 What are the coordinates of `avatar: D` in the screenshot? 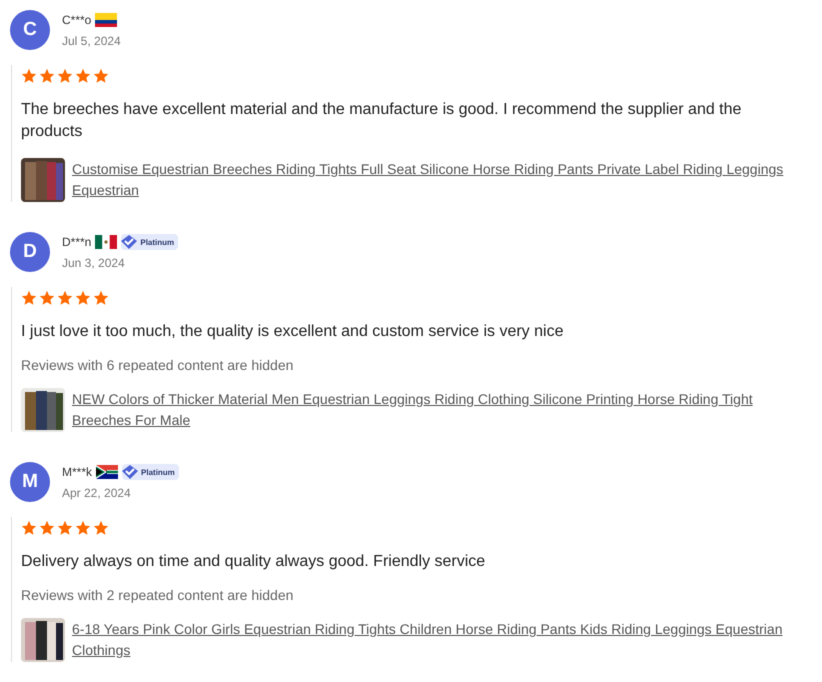 It's located at (30, 252).